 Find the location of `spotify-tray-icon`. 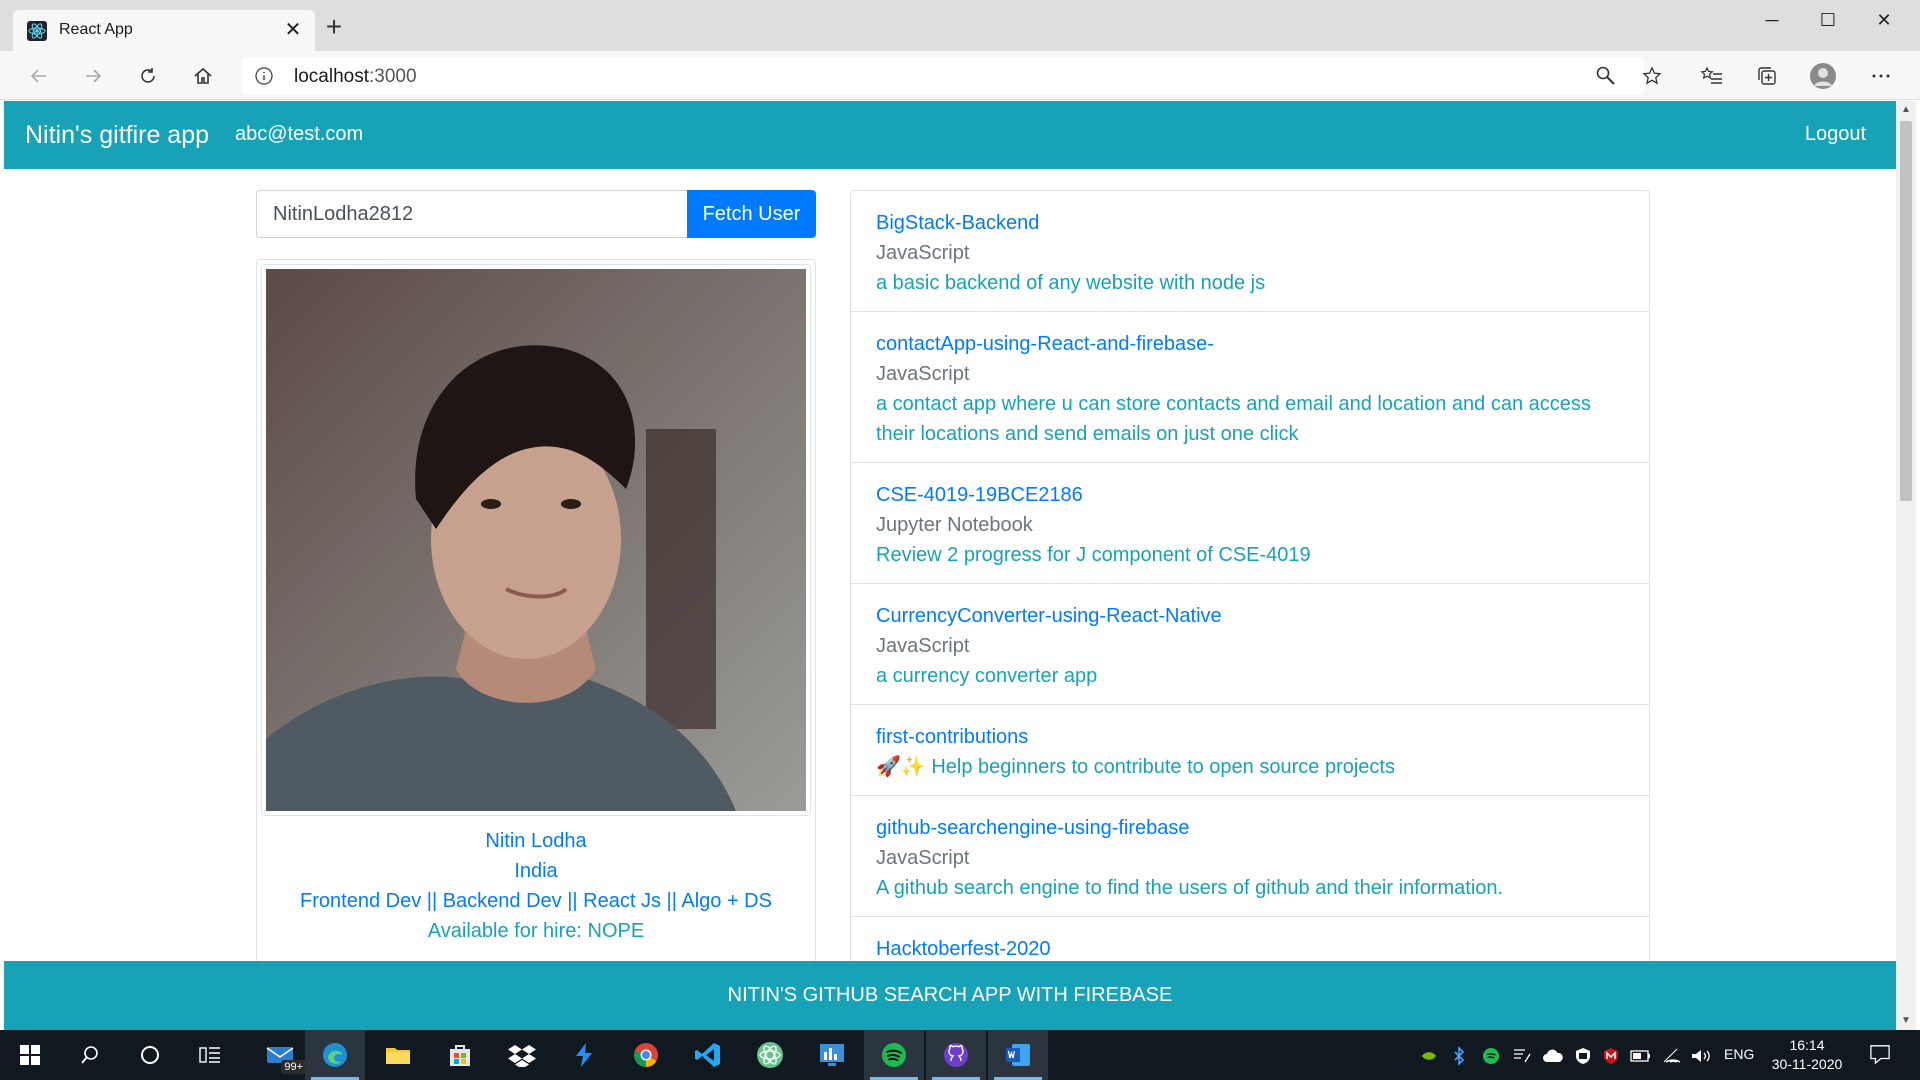

spotify-tray-icon is located at coordinates (1491, 1056).